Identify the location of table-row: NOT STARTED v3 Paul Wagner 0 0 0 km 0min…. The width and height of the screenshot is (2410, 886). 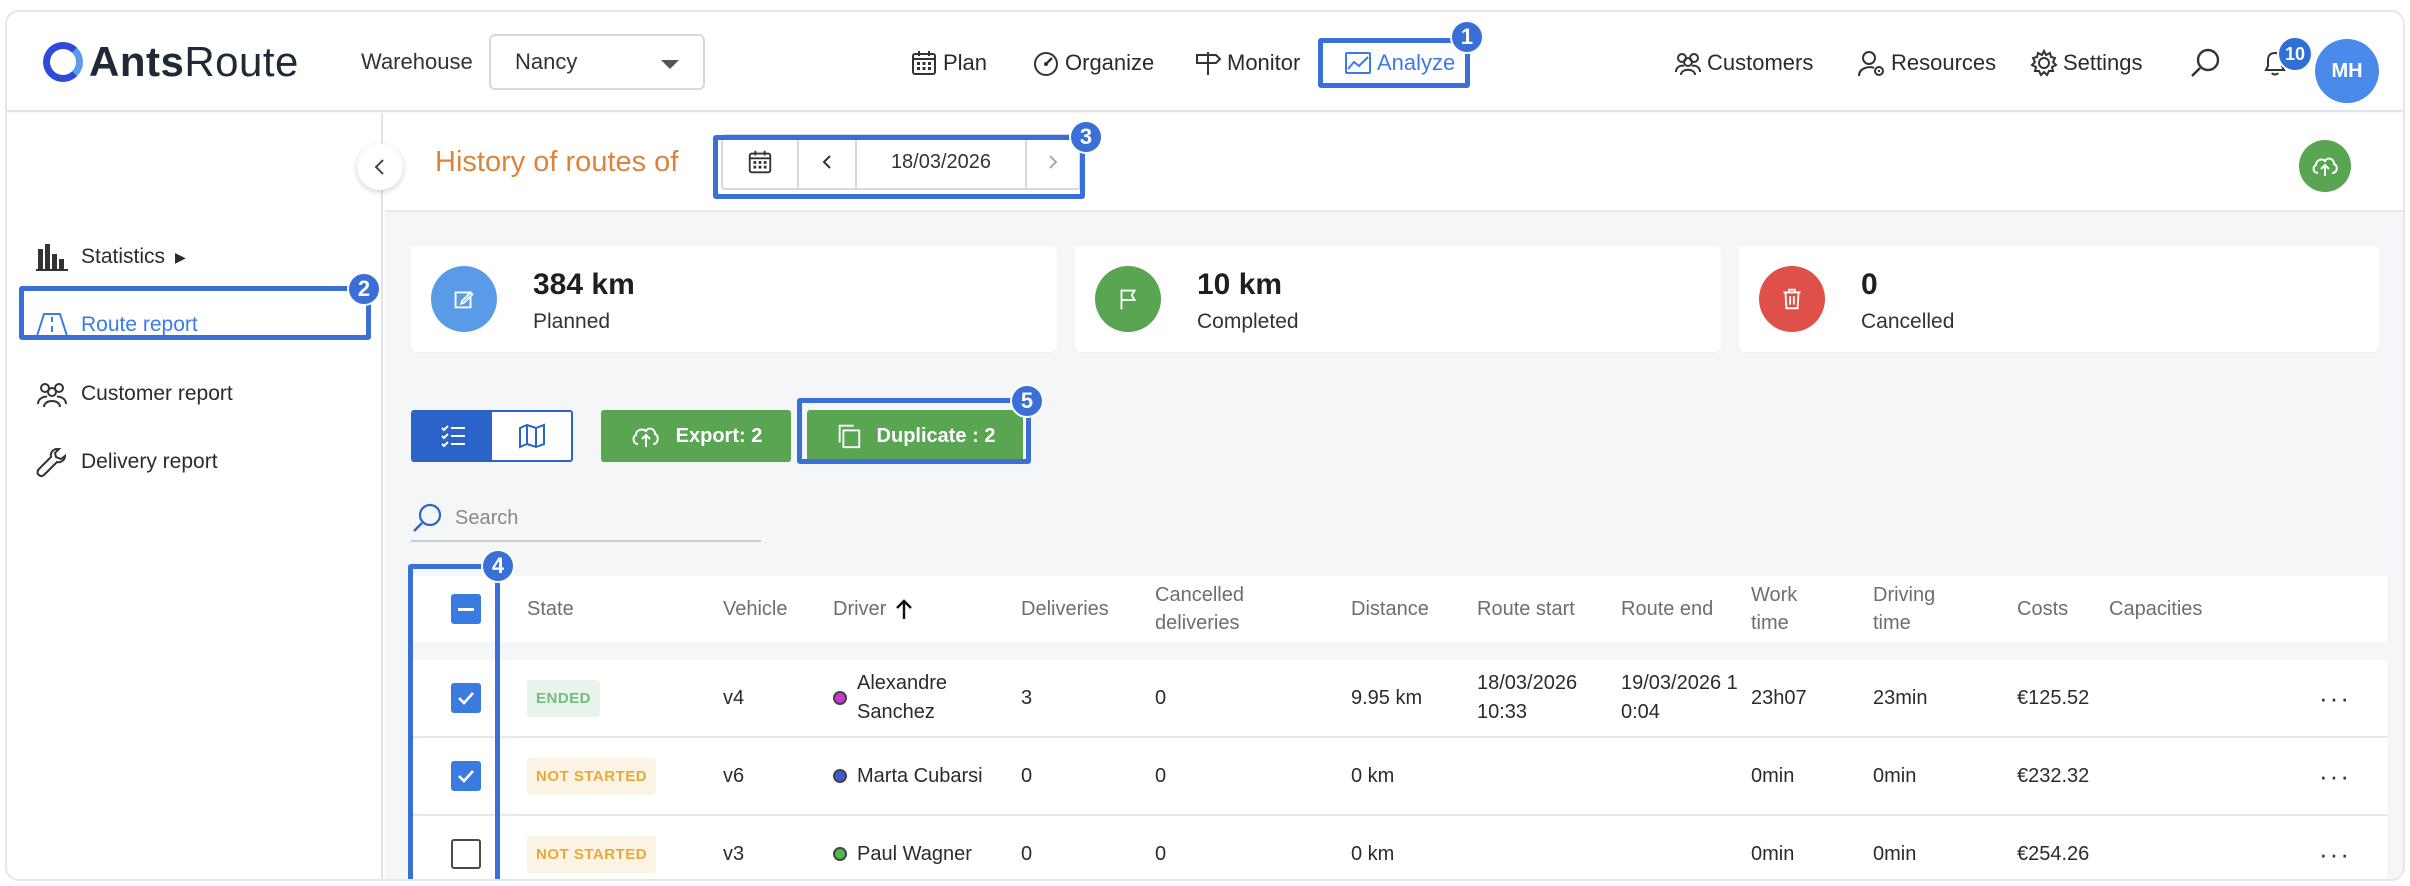
(1399, 847).